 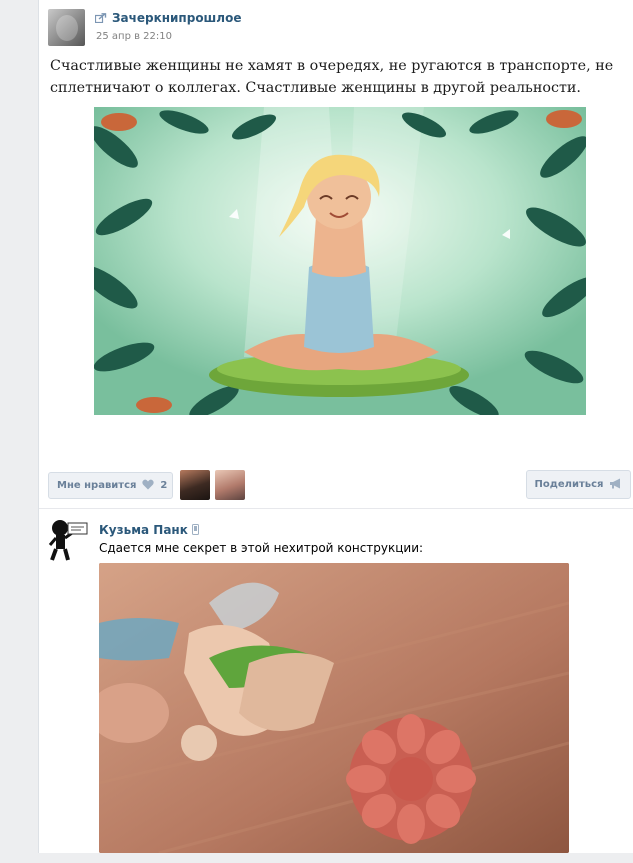 I want to click on post-author-row: Зачеркнипрошлое, so click(x=168, y=18).